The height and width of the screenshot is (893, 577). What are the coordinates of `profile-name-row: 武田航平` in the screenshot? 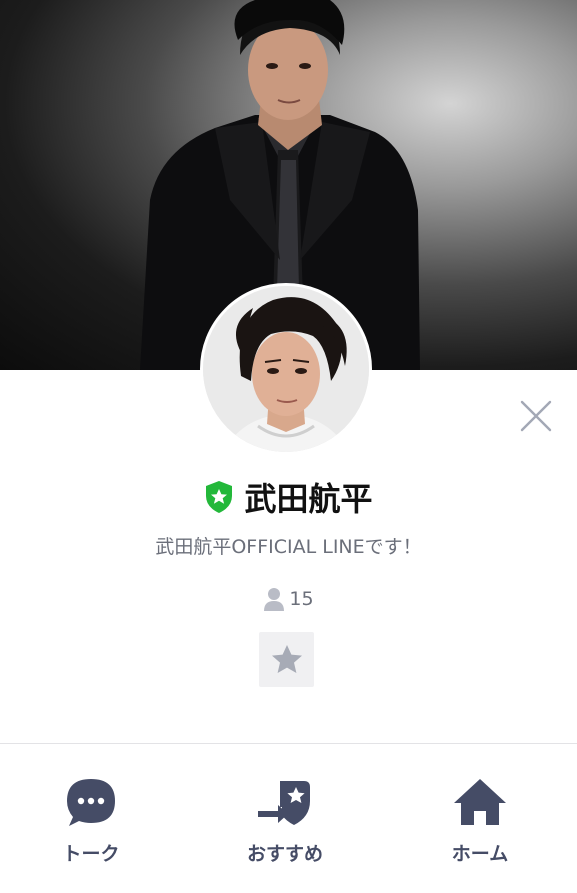 It's located at (288, 497).